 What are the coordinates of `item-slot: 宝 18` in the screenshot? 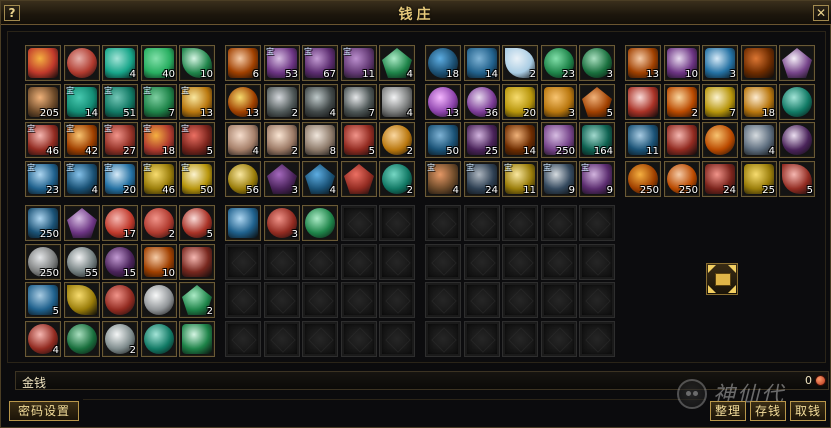 It's located at (159, 140).